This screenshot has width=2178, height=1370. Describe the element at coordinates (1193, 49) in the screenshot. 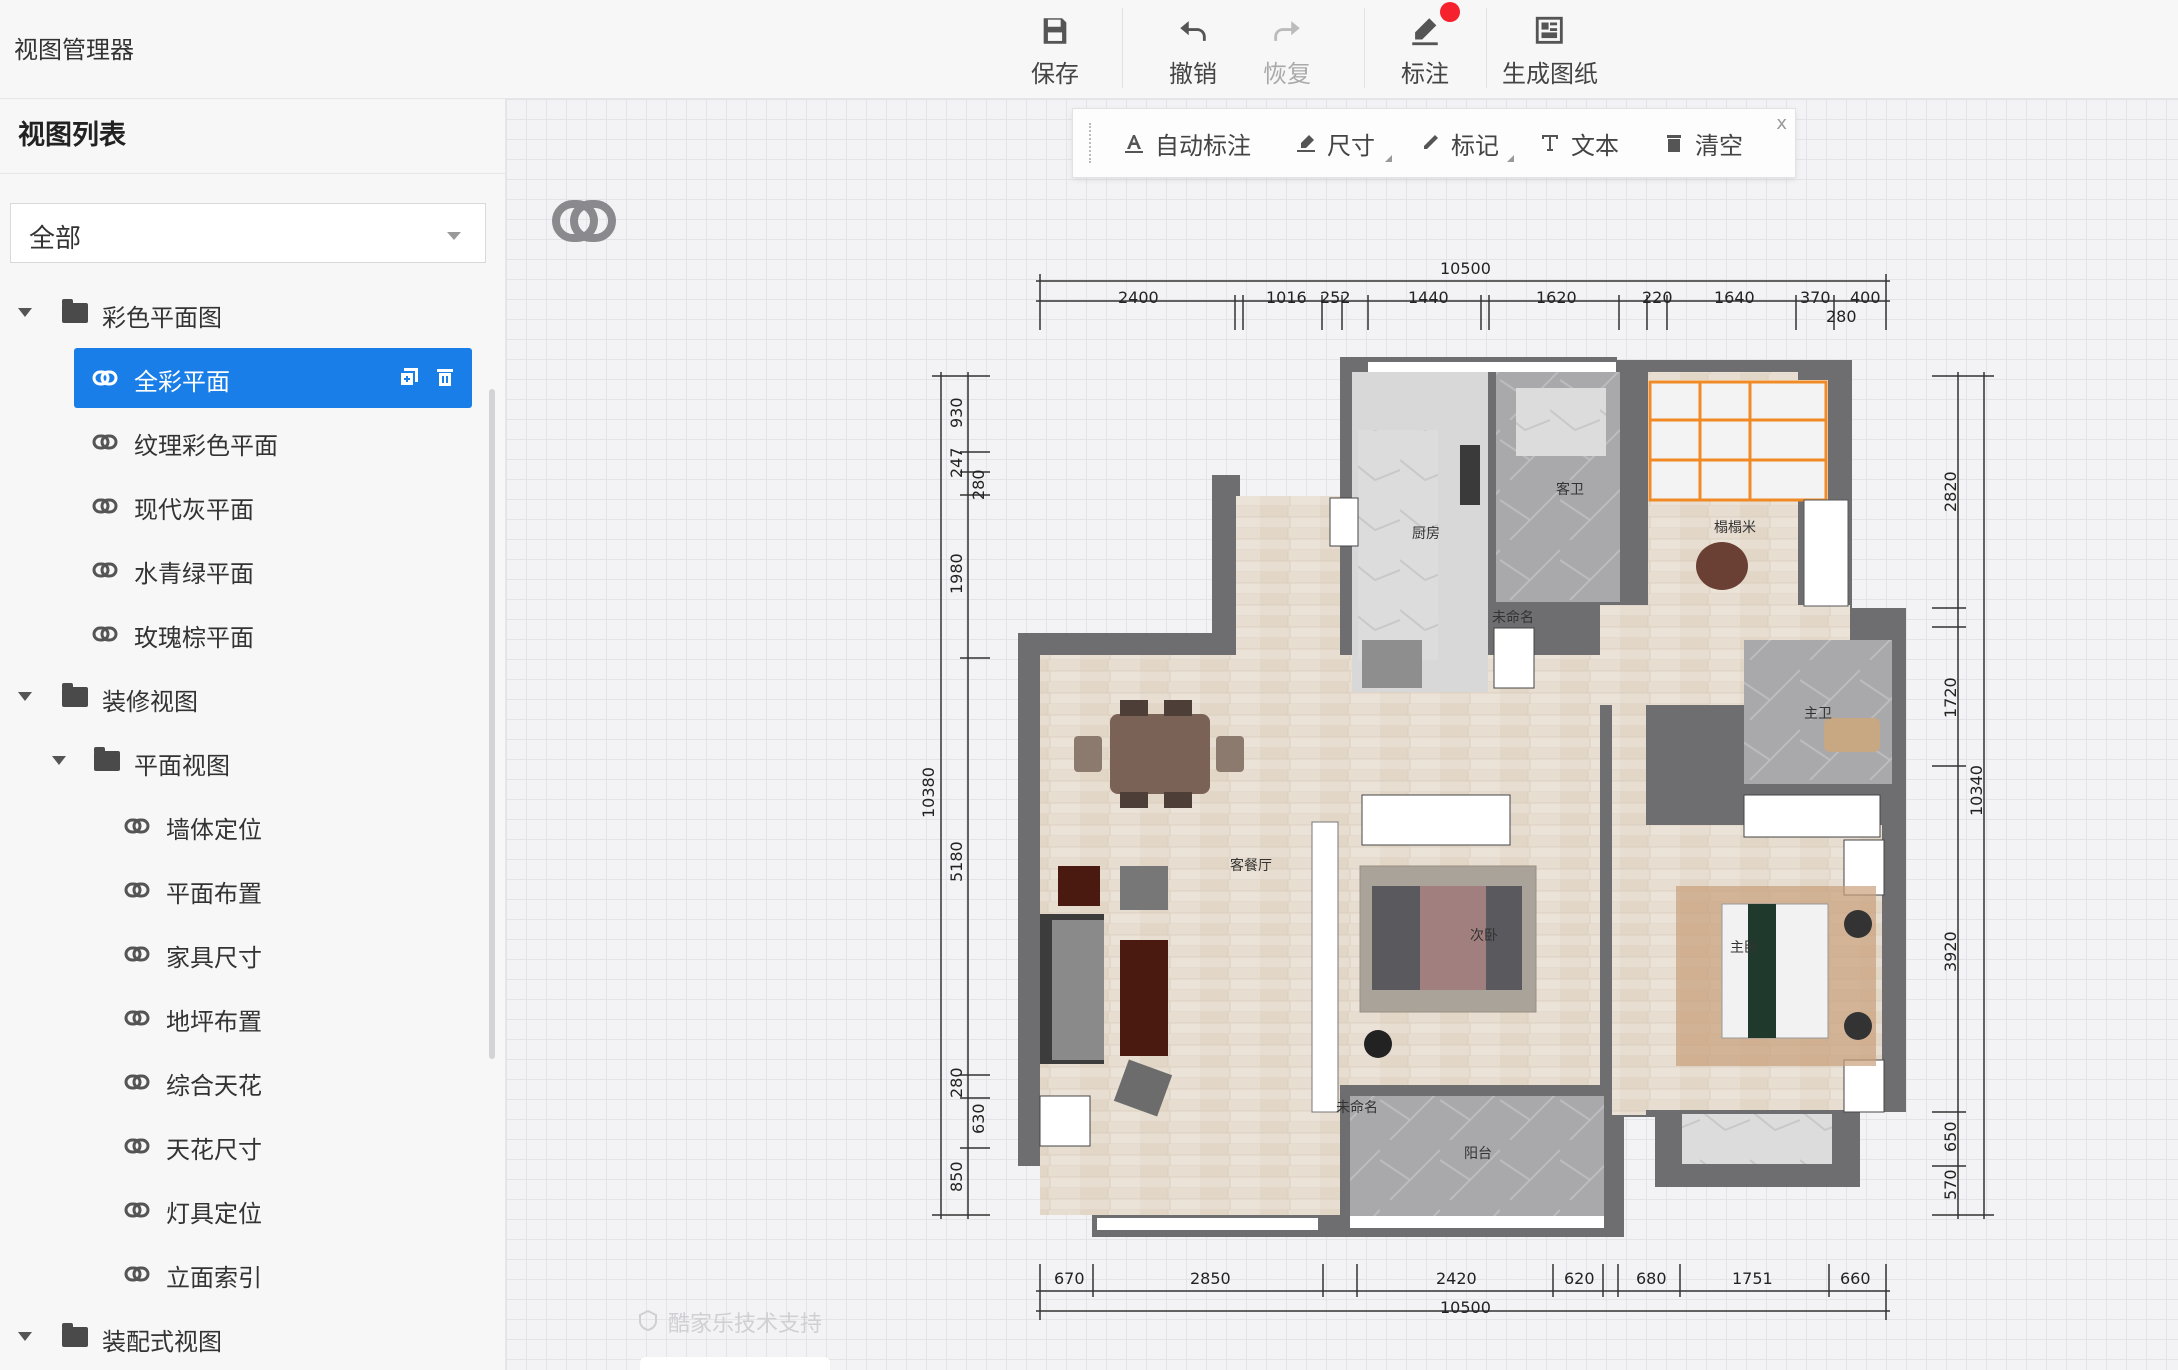

I see `undo-button: 撤销` at that location.